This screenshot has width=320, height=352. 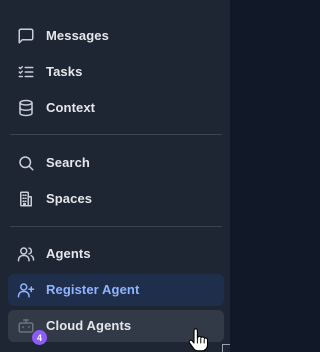 What do you see at coordinates (64, 71) in the screenshot?
I see `sidebar-item-label: Tasks` at bounding box center [64, 71].